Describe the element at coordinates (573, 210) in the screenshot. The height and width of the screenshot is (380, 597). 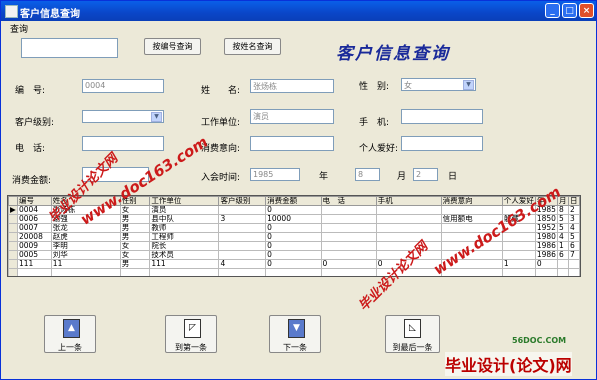
I see `table-cell: 2` at that location.